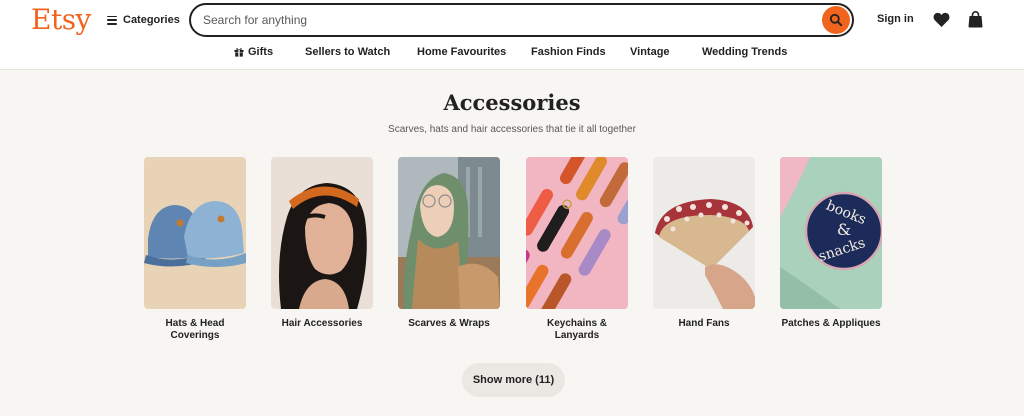 The width and height of the screenshot is (1024, 416). What do you see at coordinates (577, 329) in the screenshot?
I see `tile-label: Keychains & Lanyards` at bounding box center [577, 329].